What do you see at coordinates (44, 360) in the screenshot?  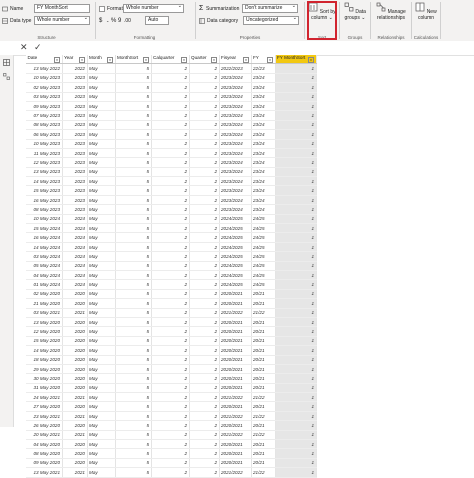 I see `table-cell: 18 May 2020` at bounding box center [44, 360].